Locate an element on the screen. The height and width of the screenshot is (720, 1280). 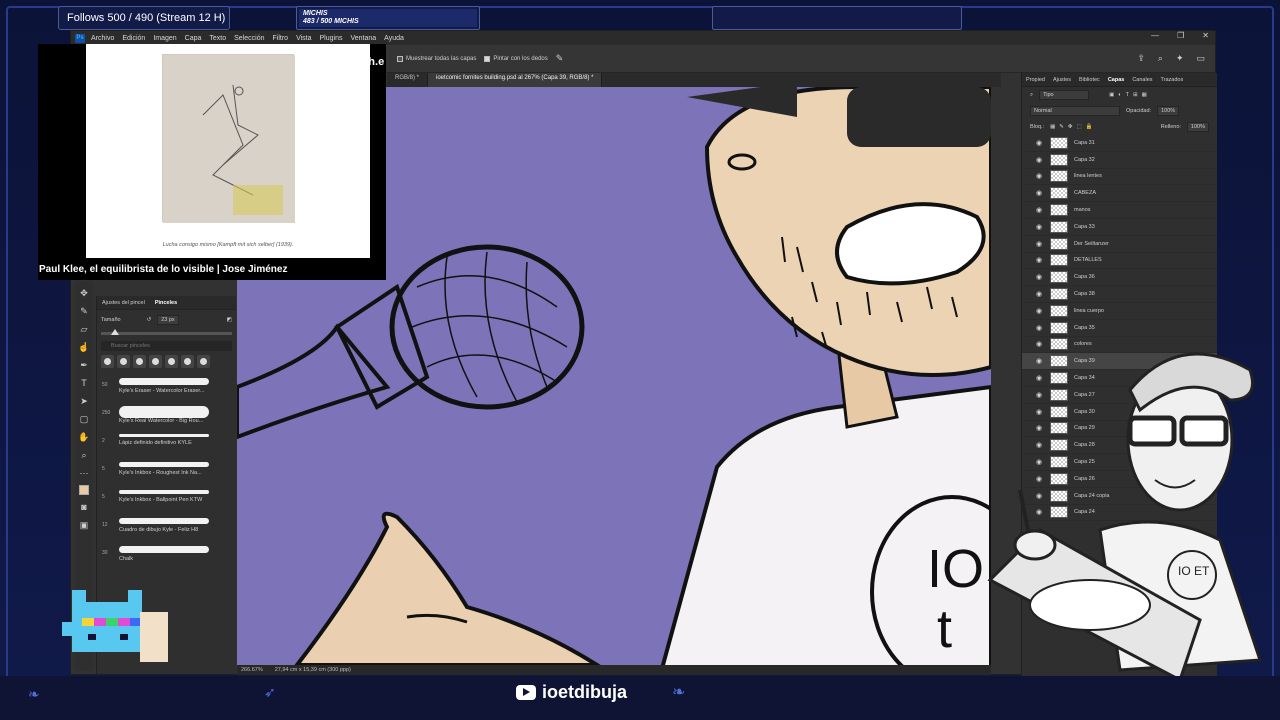
menu-edicion: Edición is located at coordinates (133, 38).